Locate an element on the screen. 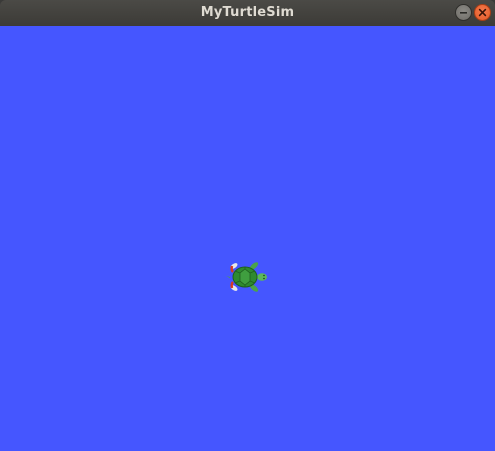  window-title: MyTurtleSim is located at coordinates (247, 12).